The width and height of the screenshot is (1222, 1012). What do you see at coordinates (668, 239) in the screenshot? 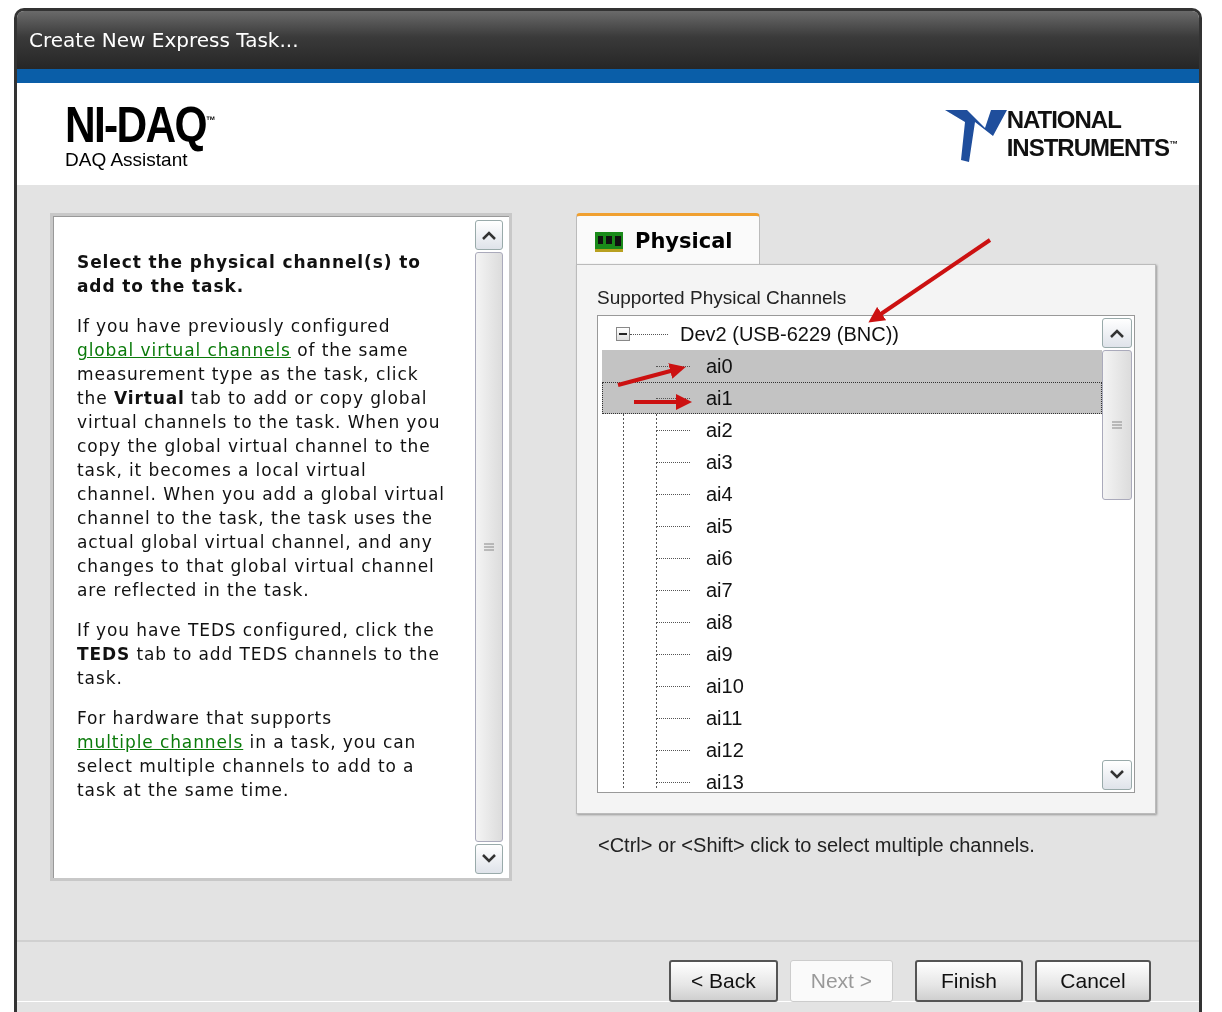
I see `tab: Physical` at bounding box center [668, 239].